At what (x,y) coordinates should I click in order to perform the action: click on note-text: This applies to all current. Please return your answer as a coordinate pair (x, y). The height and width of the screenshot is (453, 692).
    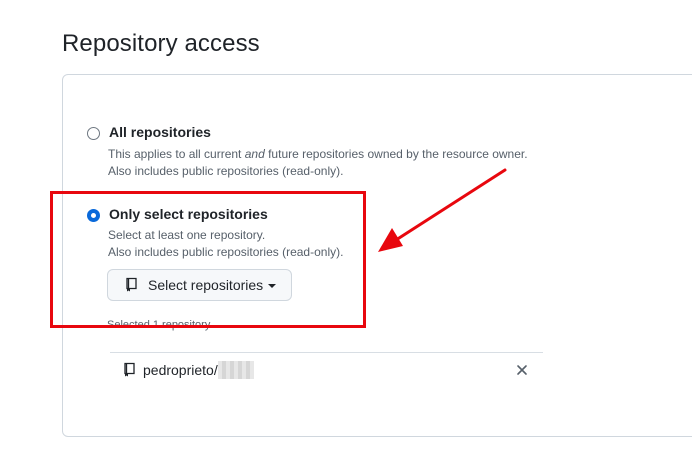
    Looking at the image, I should click on (176, 154).